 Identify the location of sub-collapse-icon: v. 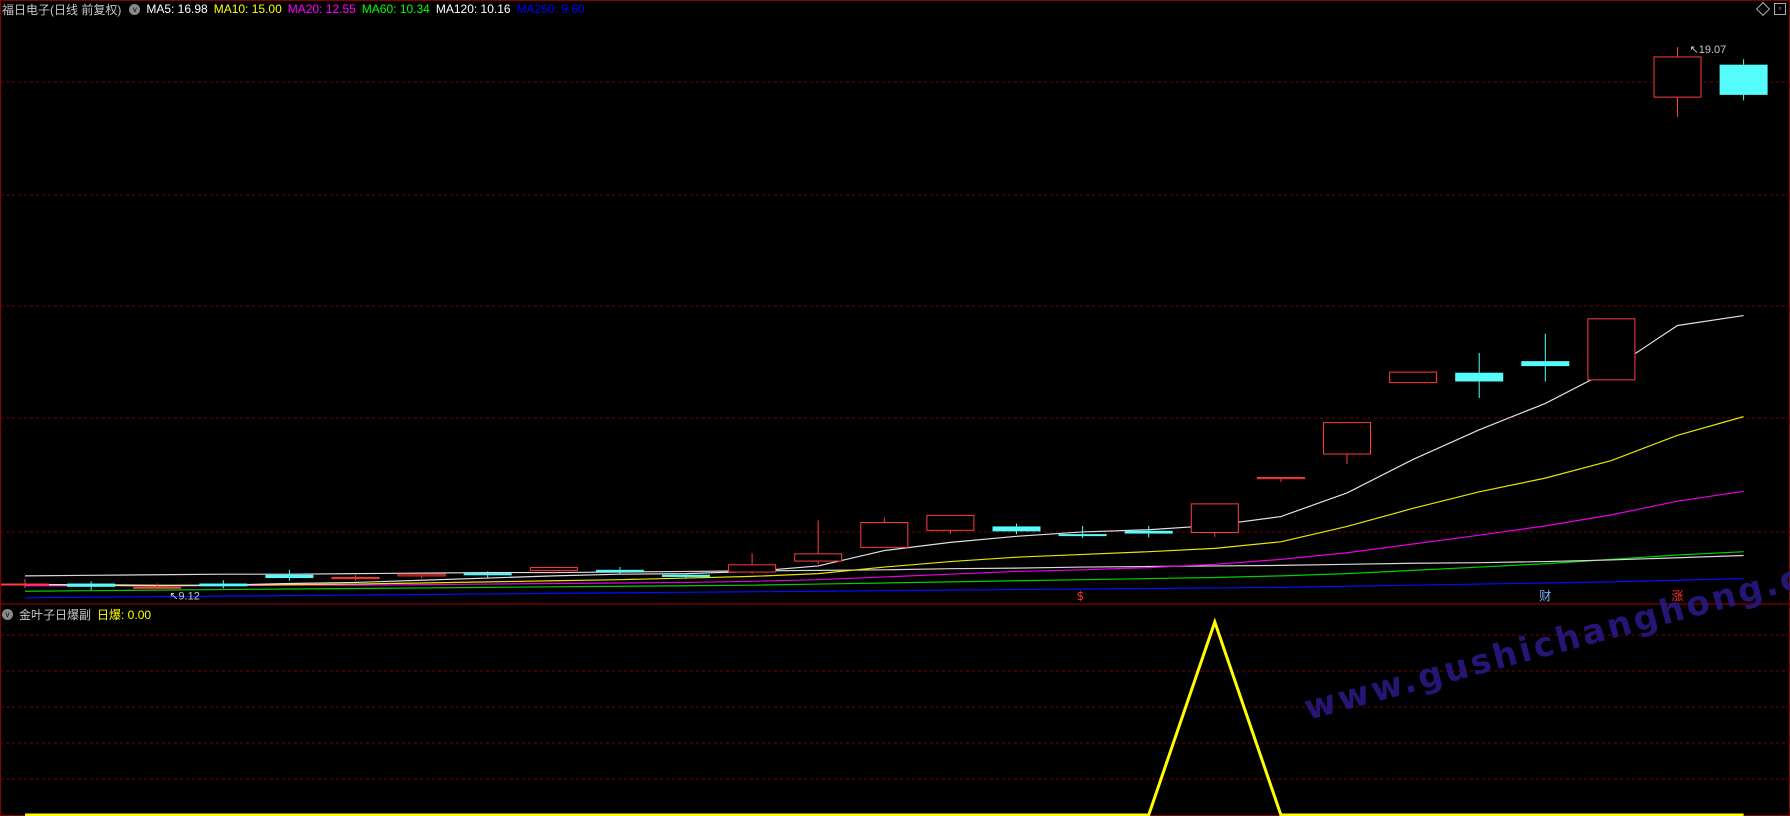
(7, 614).